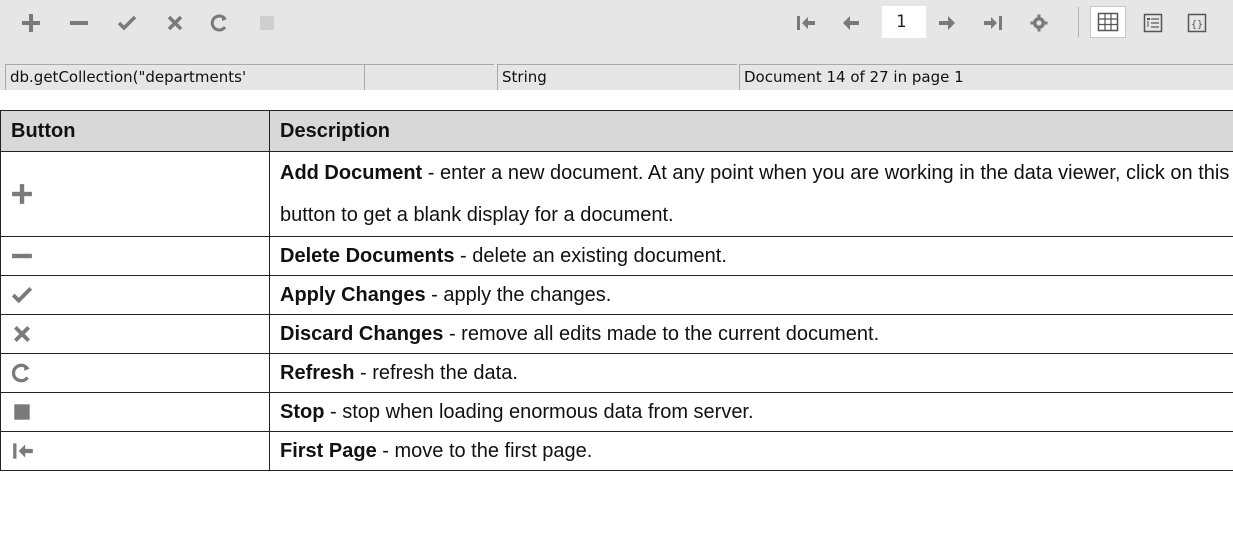  I want to click on row-text: - apply the changes., so click(518, 295).